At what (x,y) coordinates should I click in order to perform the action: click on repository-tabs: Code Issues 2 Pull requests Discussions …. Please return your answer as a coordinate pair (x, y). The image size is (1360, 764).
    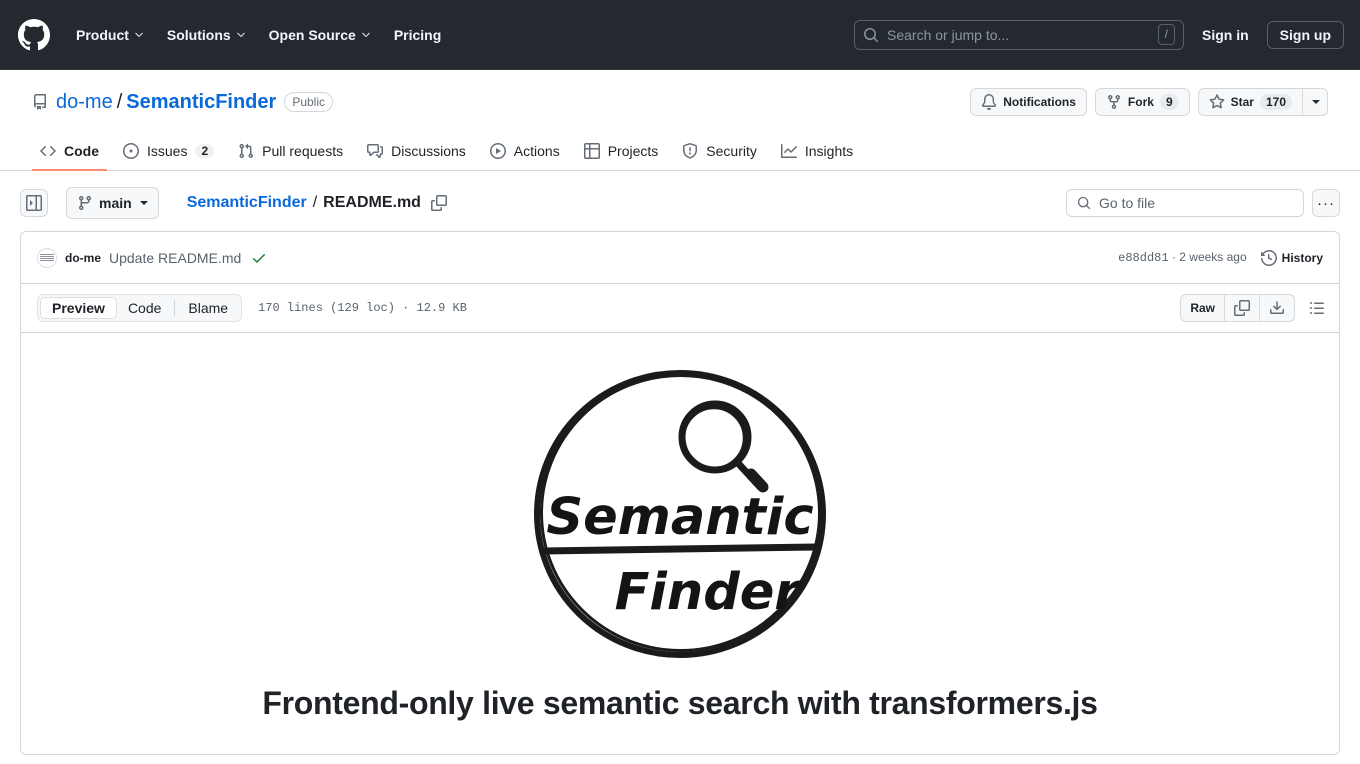
    Looking at the image, I should click on (680, 144).